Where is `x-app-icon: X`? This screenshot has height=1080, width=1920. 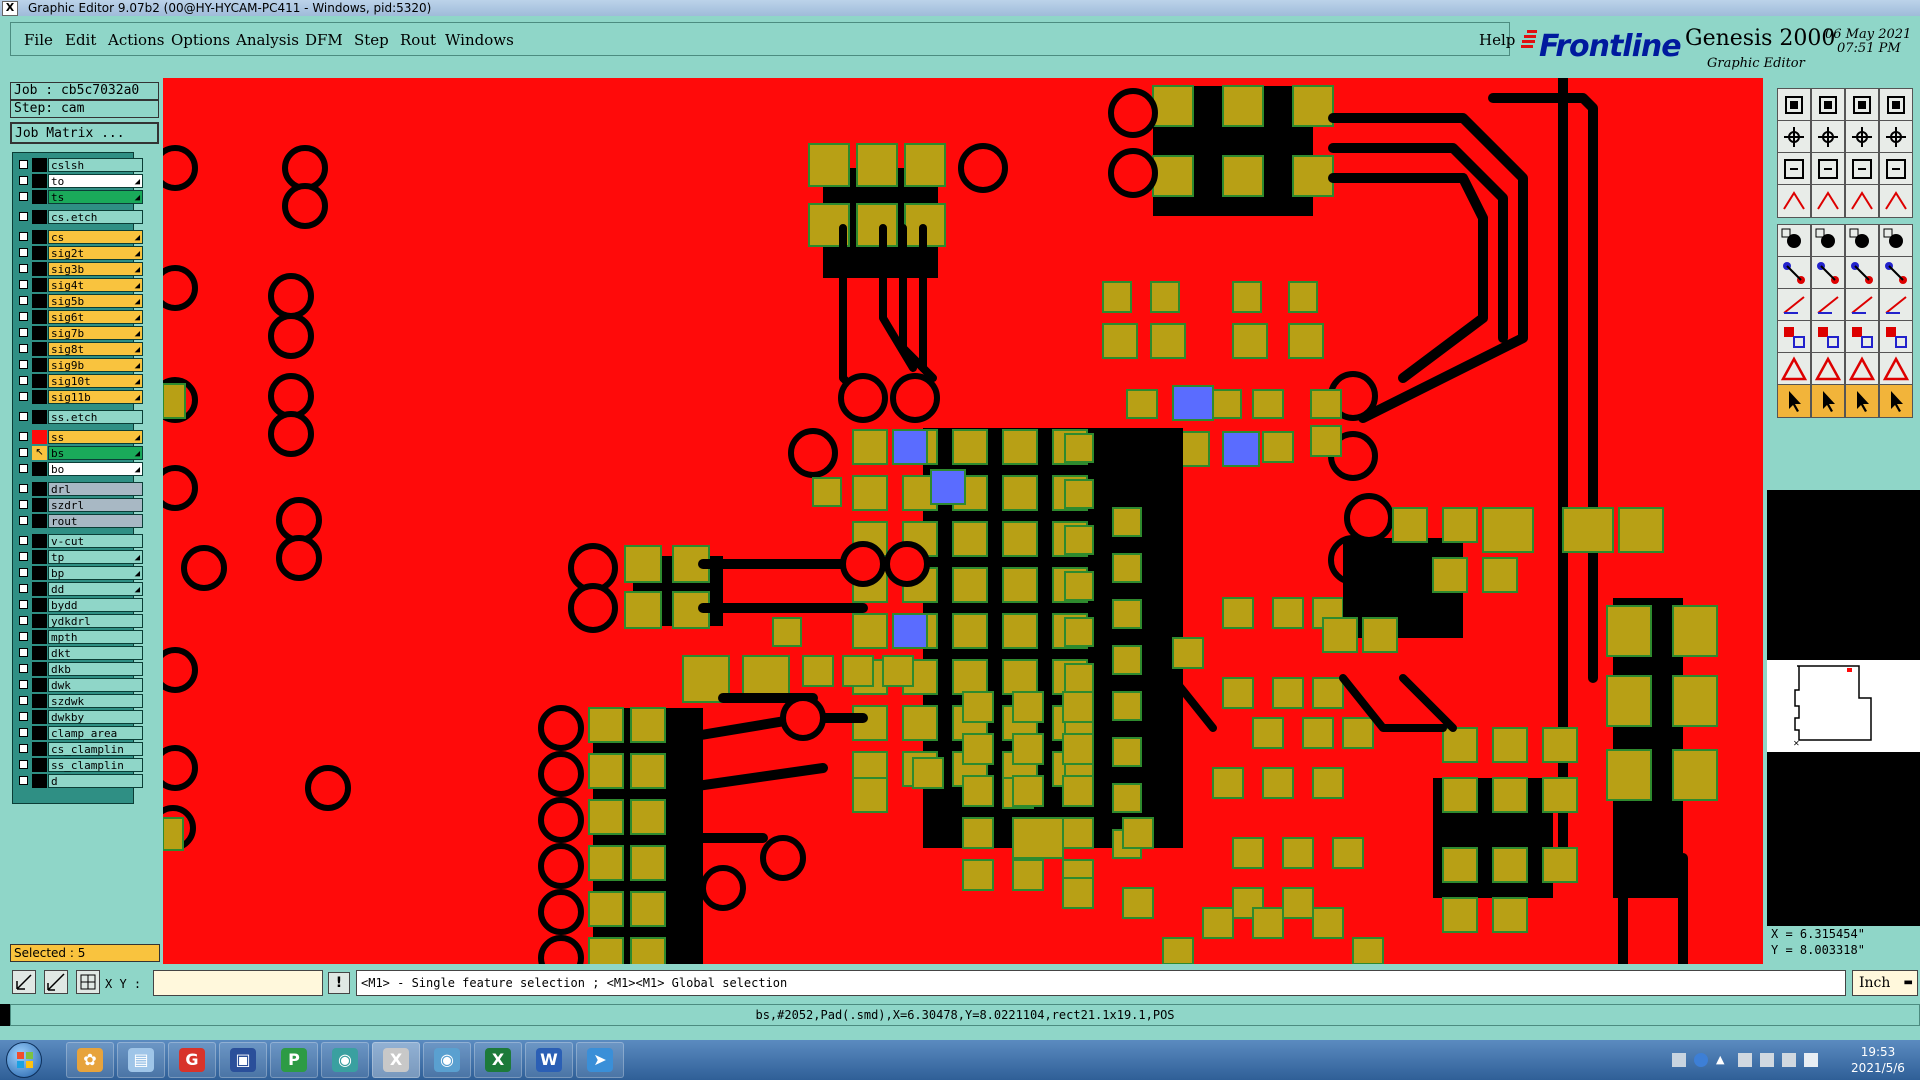
x-app-icon: X is located at coordinates (396, 1060).